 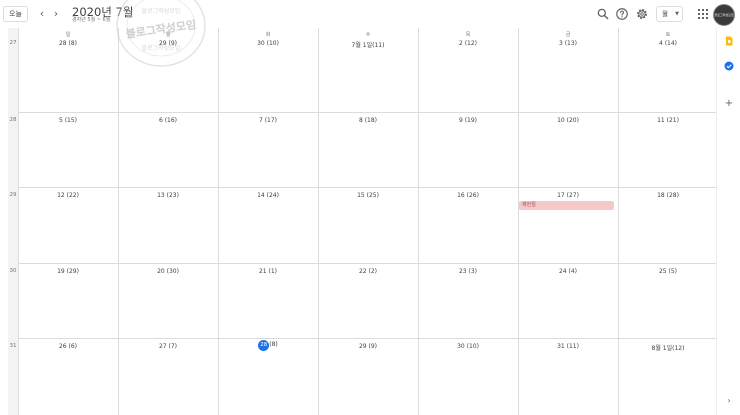 What do you see at coordinates (668, 43) in the screenshot?
I see `date-number: 4 (14)` at bounding box center [668, 43].